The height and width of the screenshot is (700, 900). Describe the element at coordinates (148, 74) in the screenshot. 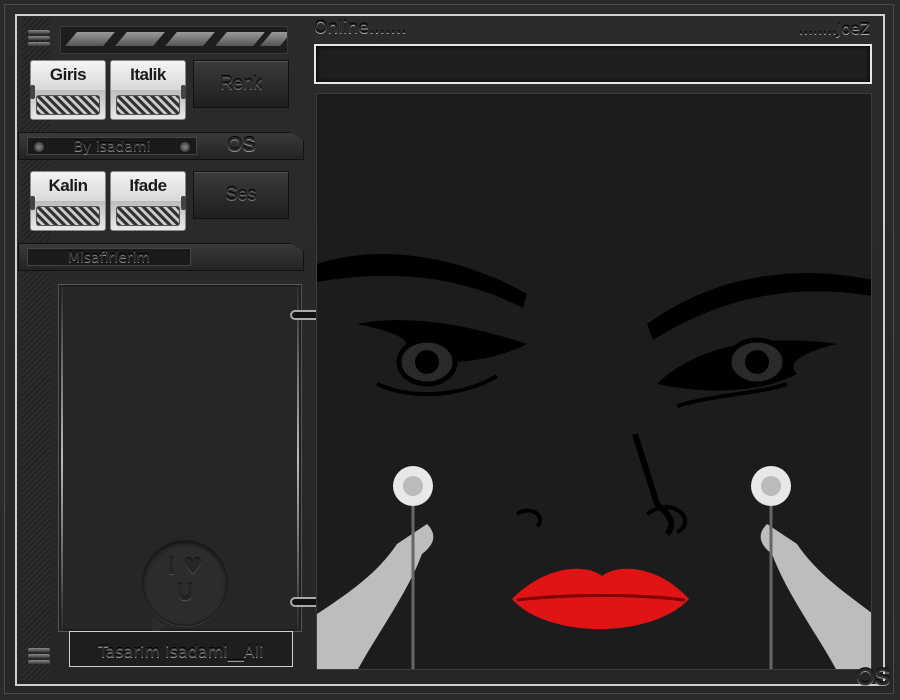

I see `italik-label: Italik` at that location.